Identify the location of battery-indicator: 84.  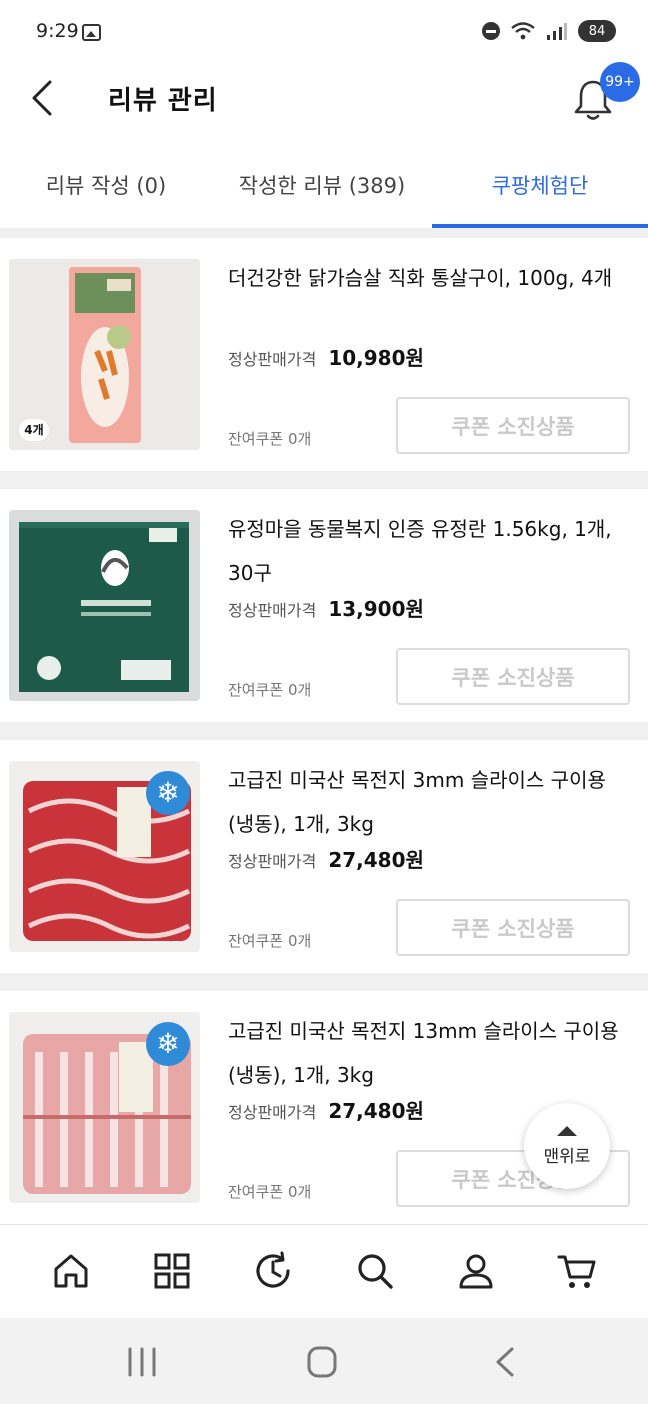
(597, 31).